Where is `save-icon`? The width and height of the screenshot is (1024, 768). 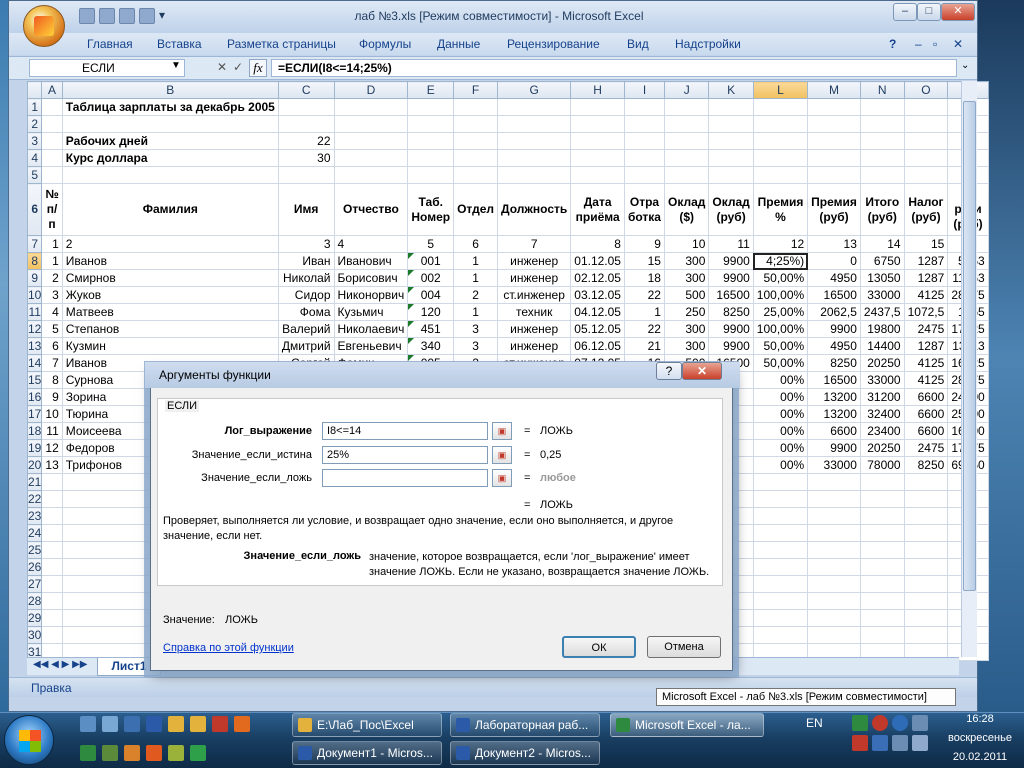
save-icon is located at coordinates (87, 16).